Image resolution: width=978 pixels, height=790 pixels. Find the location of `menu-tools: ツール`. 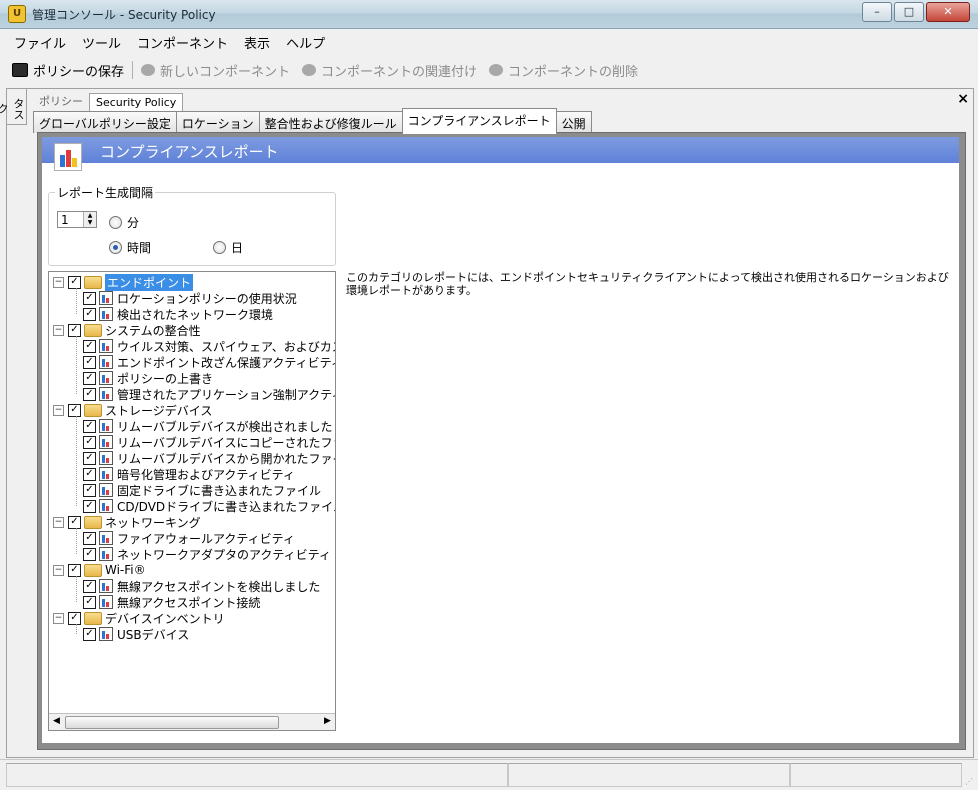

menu-tools: ツール is located at coordinates (101, 41).